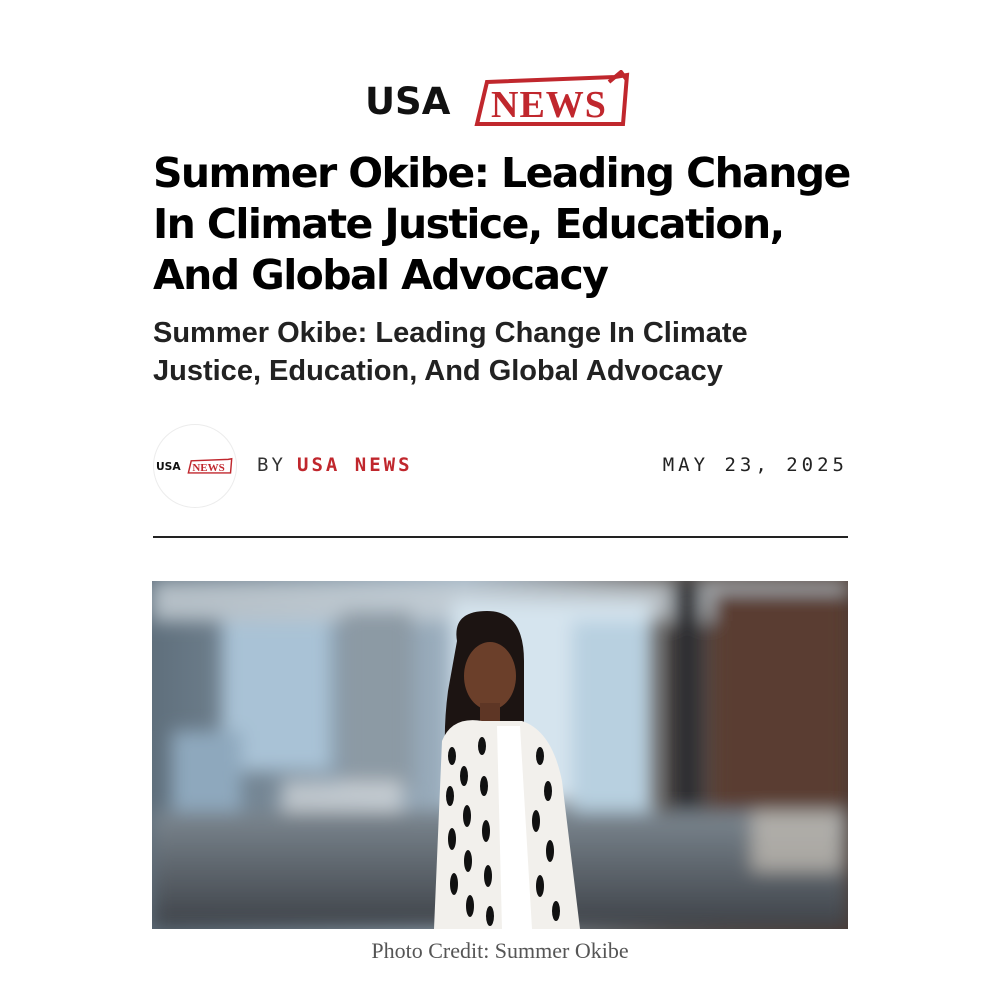 This screenshot has width=1000, height=1000. I want to click on photo-caption: Photo Credit: Summer Okibe, so click(500, 950).